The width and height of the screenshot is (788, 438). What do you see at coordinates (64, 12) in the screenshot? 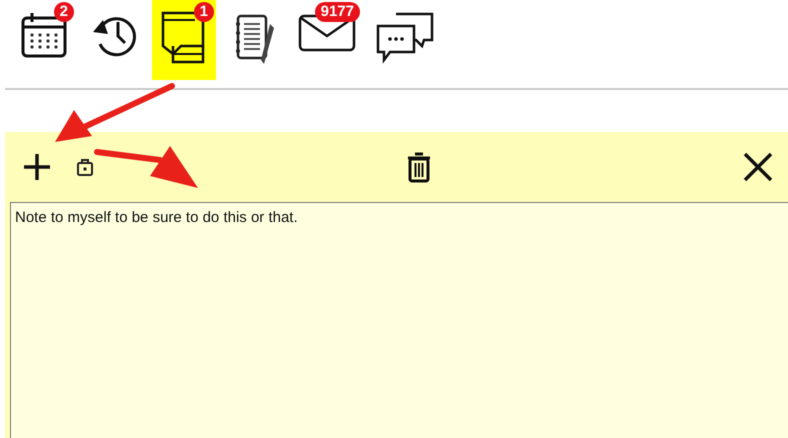
I see `count-badge: 2` at bounding box center [64, 12].